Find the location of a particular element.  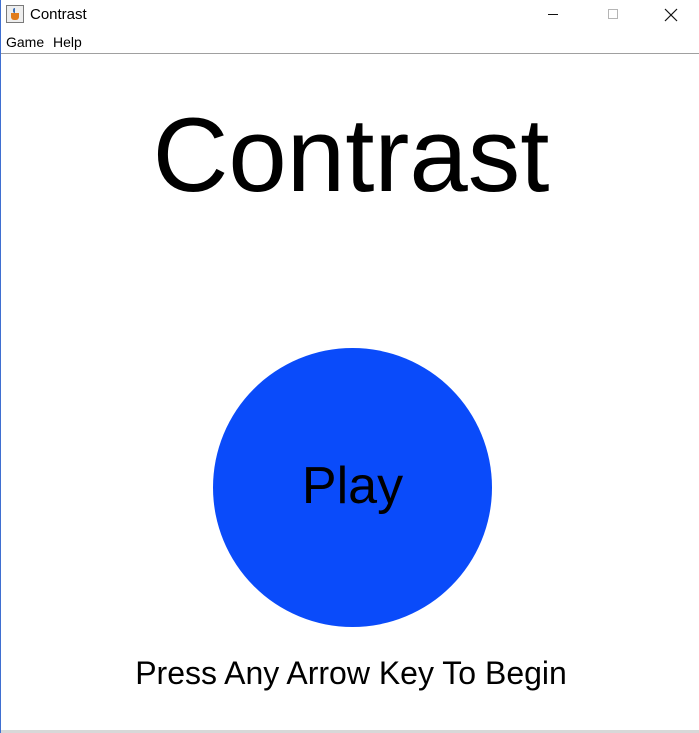

start-instructions: Press Any Arrow Key To Begin is located at coordinates (351, 673).